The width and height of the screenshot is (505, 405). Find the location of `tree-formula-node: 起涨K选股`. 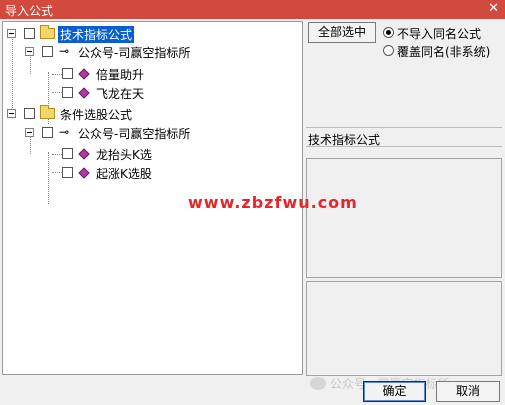

tree-formula-node: 起涨K选股 is located at coordinates (153, 173).